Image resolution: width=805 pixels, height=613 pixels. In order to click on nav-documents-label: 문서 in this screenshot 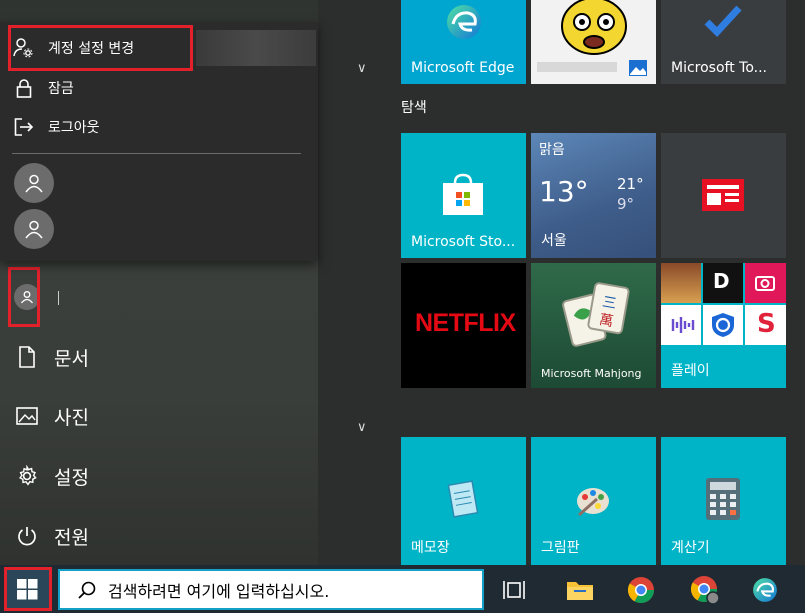, I will do `click(71, 358)`.